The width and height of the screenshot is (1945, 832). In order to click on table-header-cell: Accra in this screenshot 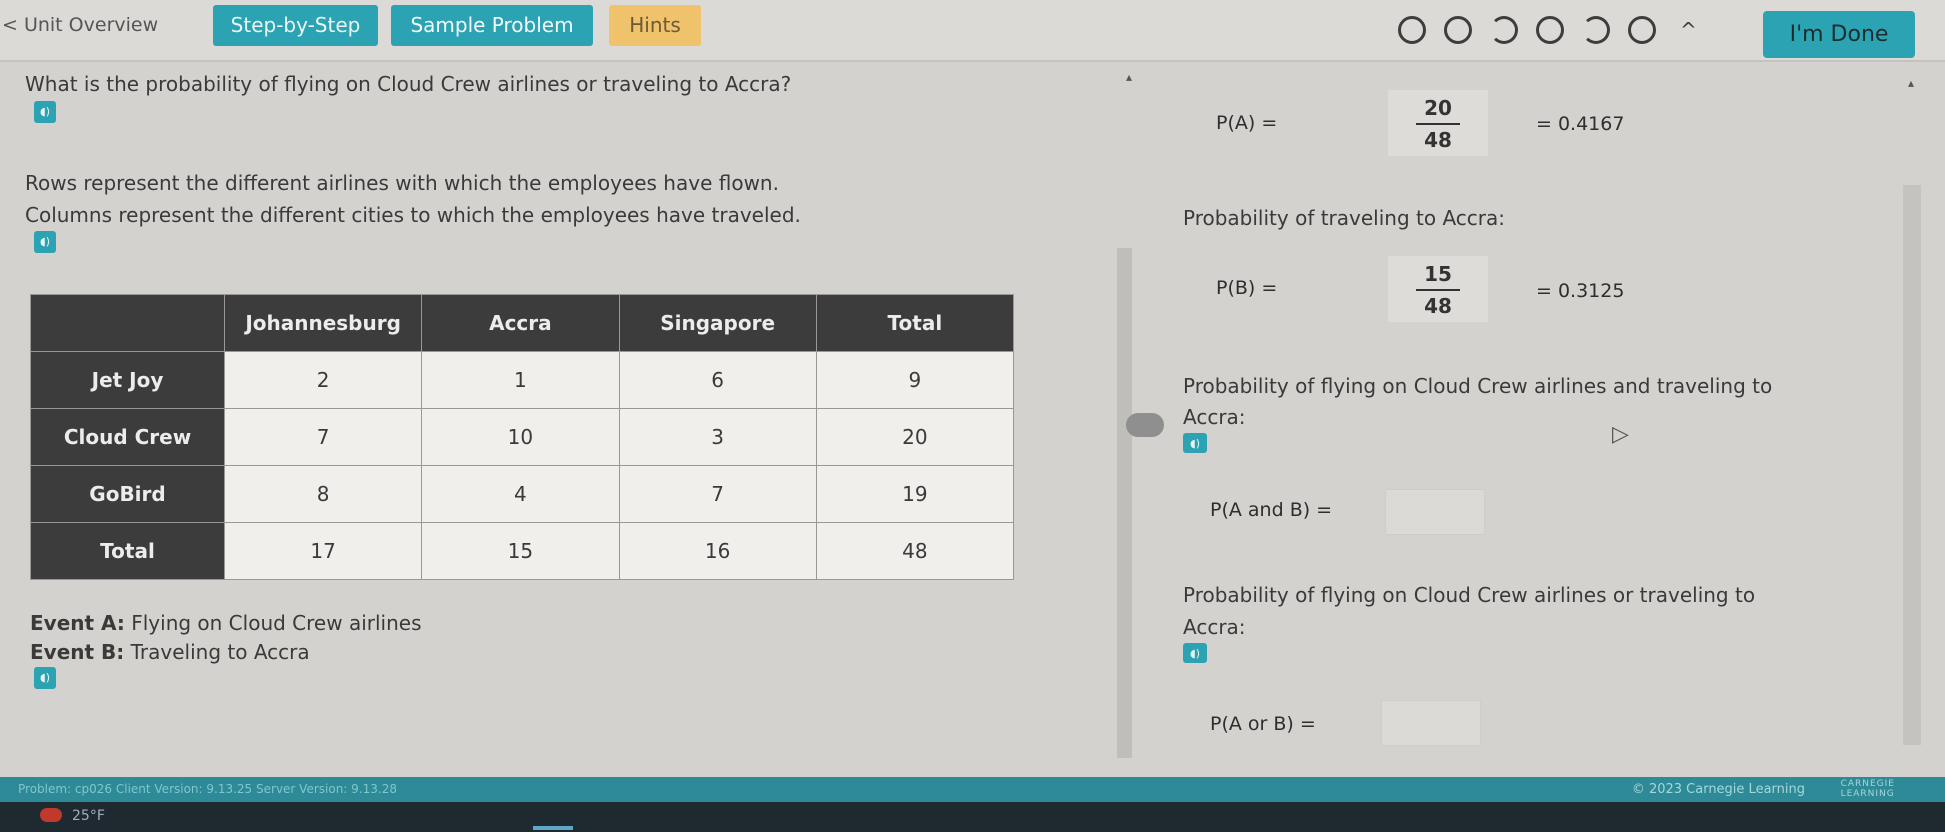, I will do `click(520, 323)`.